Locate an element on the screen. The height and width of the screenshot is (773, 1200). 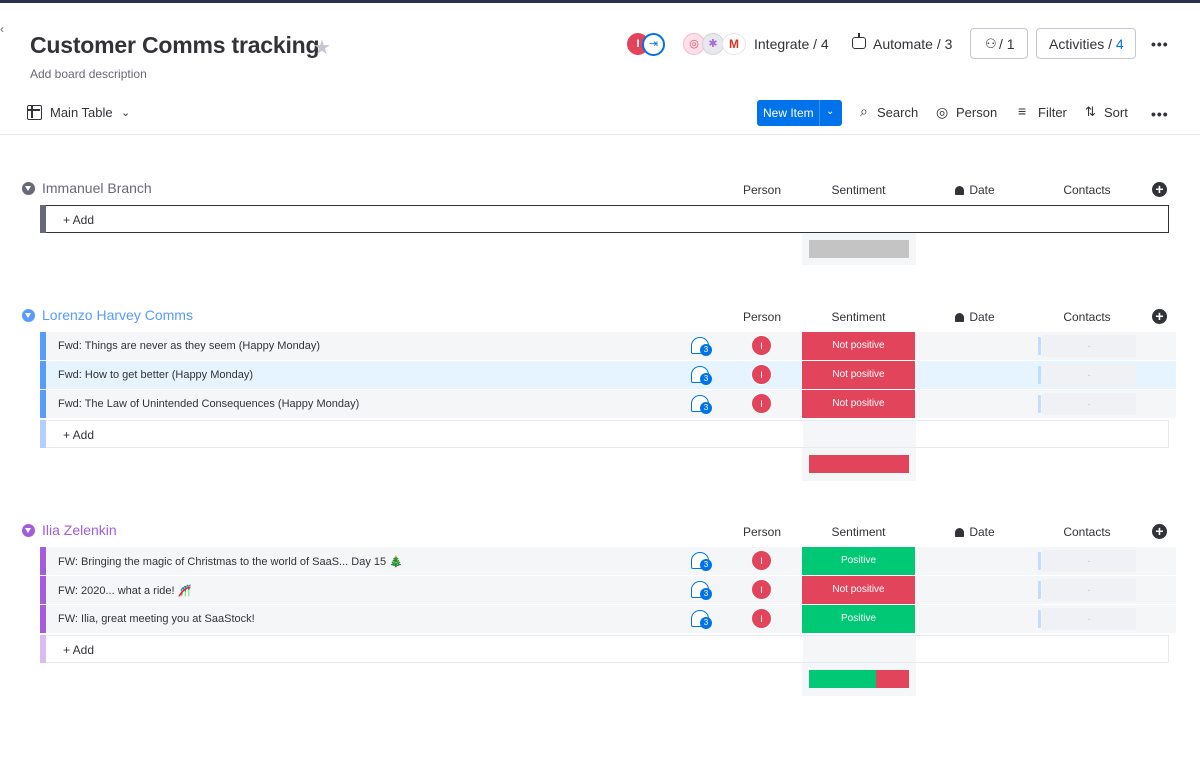
guest-invite-icon: ⇥ is located at coordinates (653, 44).